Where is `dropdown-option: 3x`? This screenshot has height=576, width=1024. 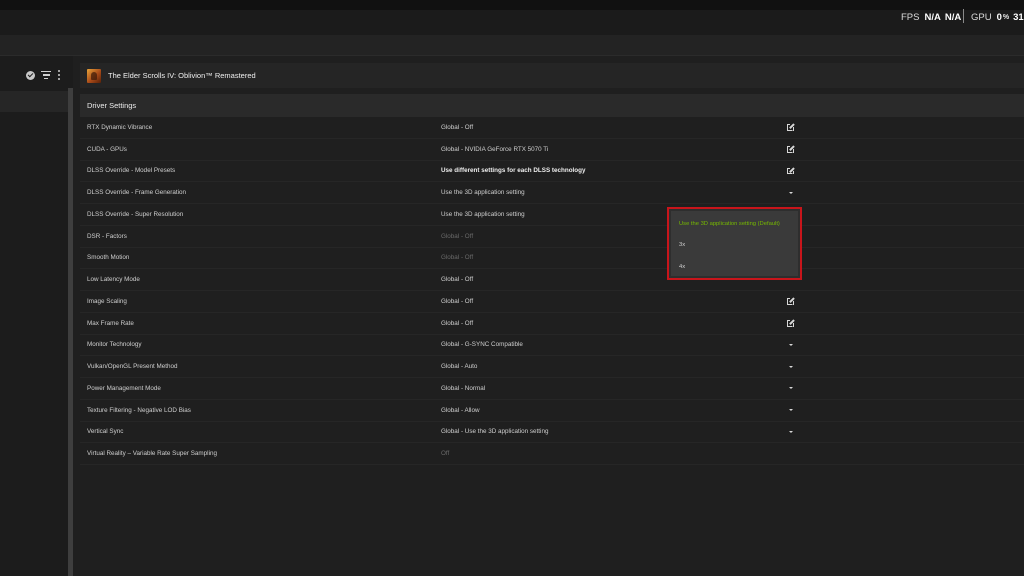
dropdown-option: 3x is located at coordinates (682, 245).